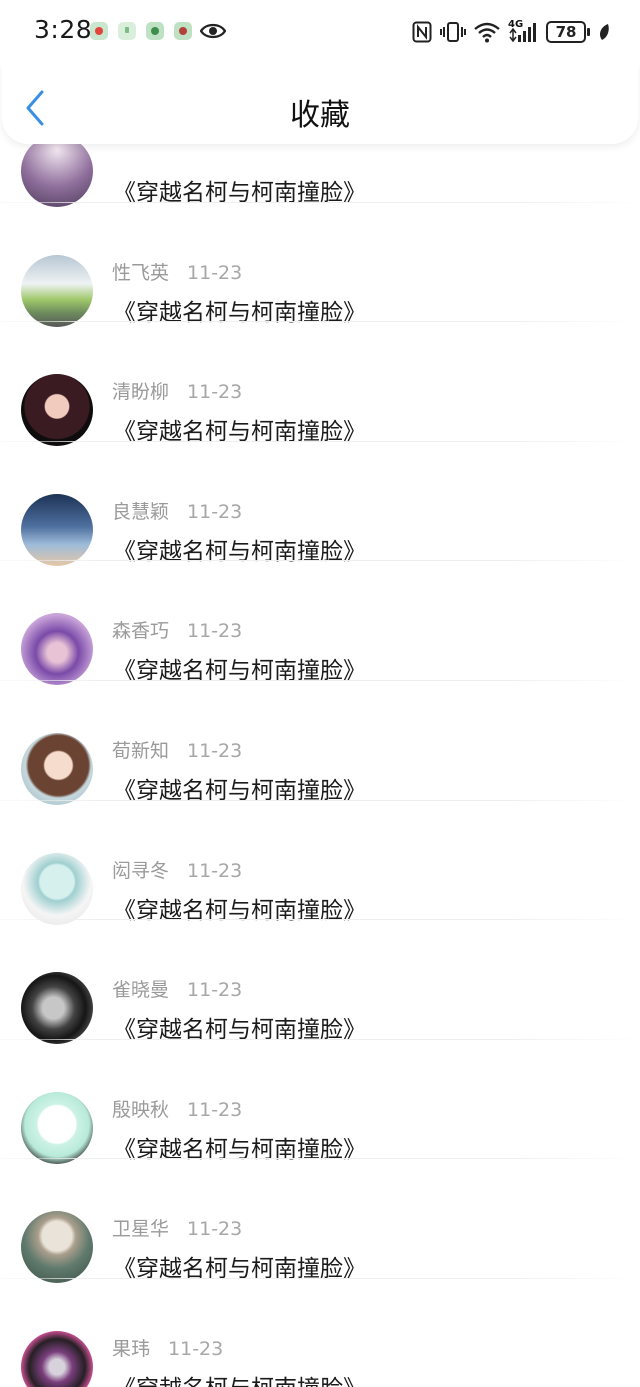 This screenshot has width=640, height=1387. I want to click on user-name: 殷映秋, so click(141, 1109).